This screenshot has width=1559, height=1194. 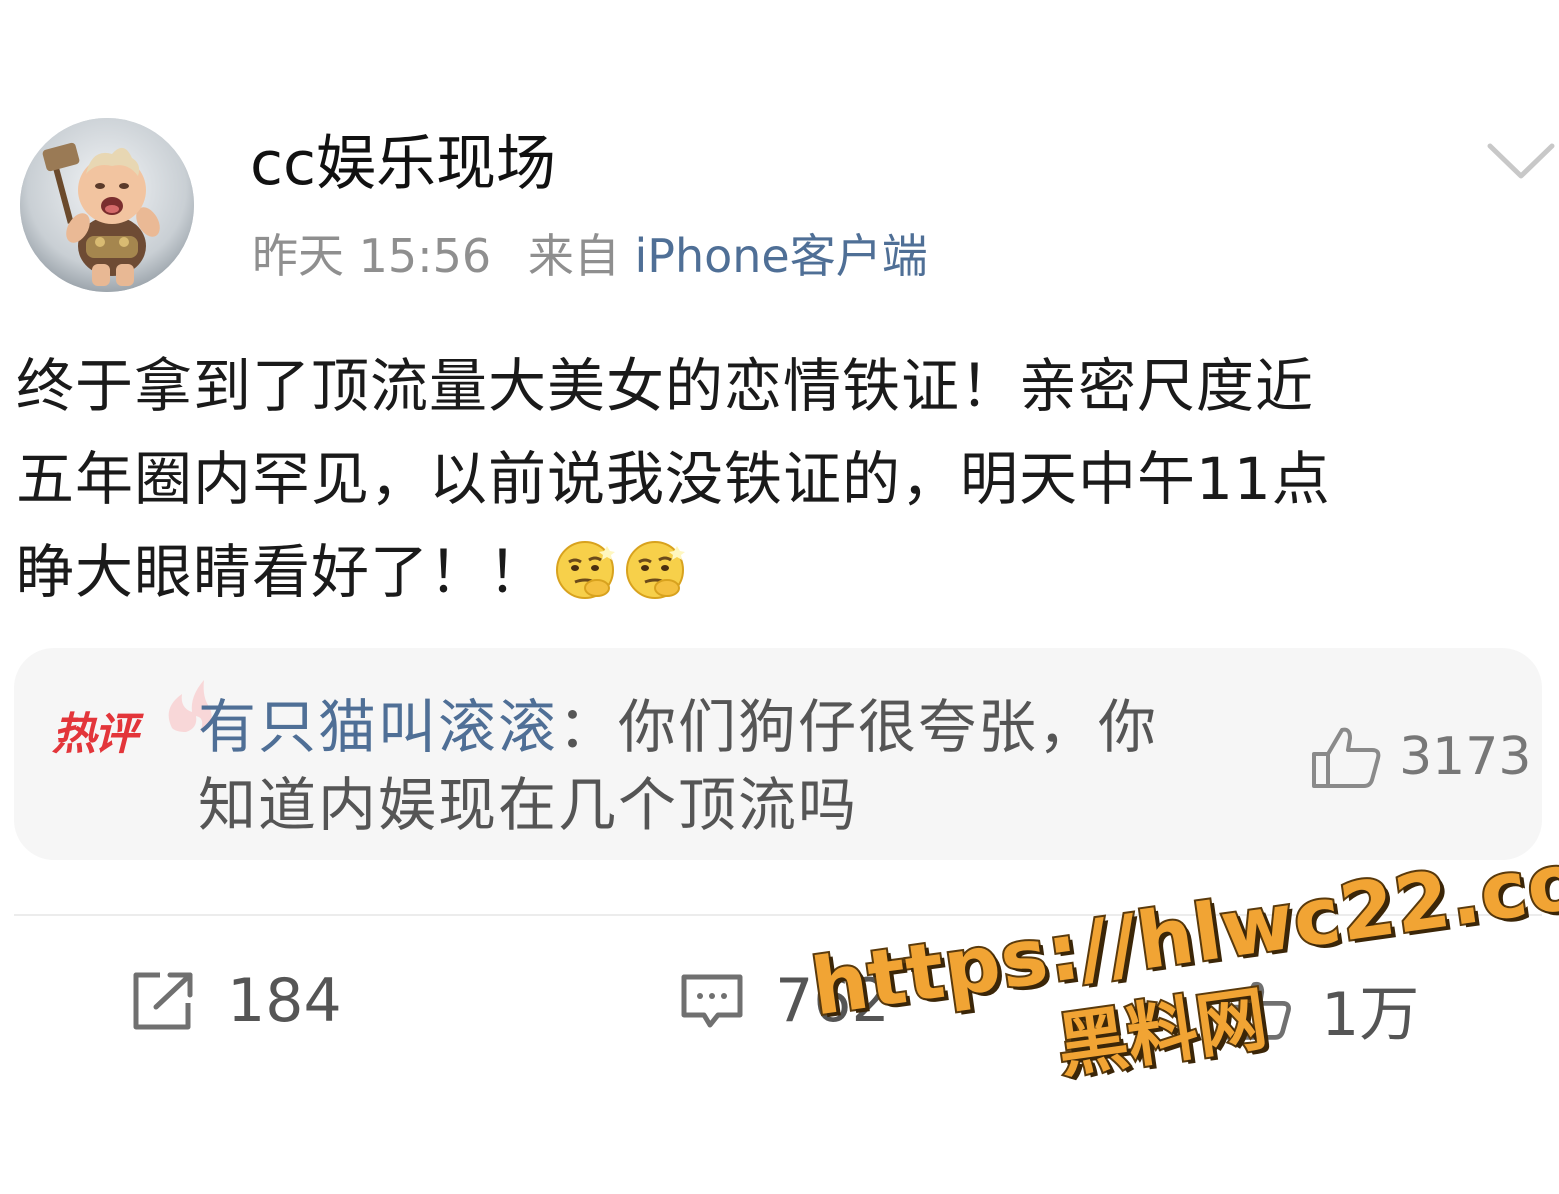 I want to click on divider, so click(x=778, y=915).